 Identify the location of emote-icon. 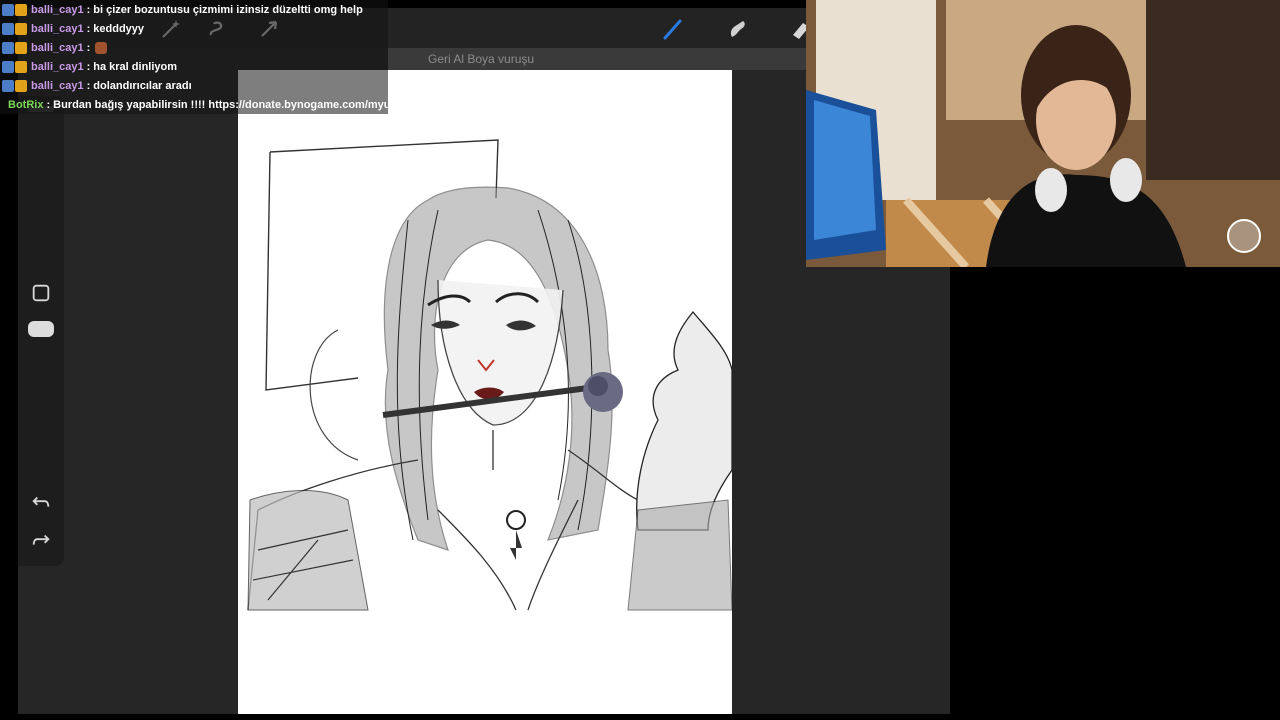
(101, 47).